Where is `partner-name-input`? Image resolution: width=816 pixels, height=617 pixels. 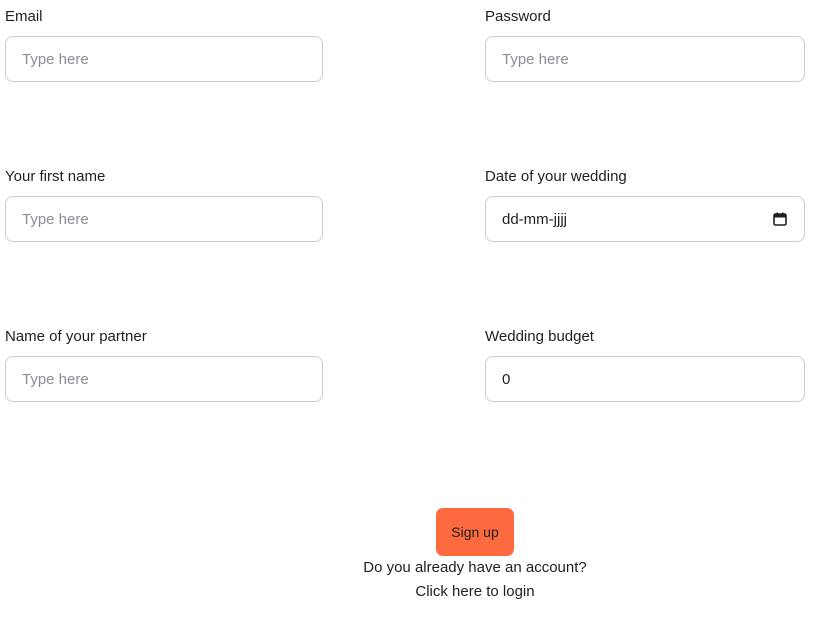
partner-name-input is located at coordinates (164, 379).